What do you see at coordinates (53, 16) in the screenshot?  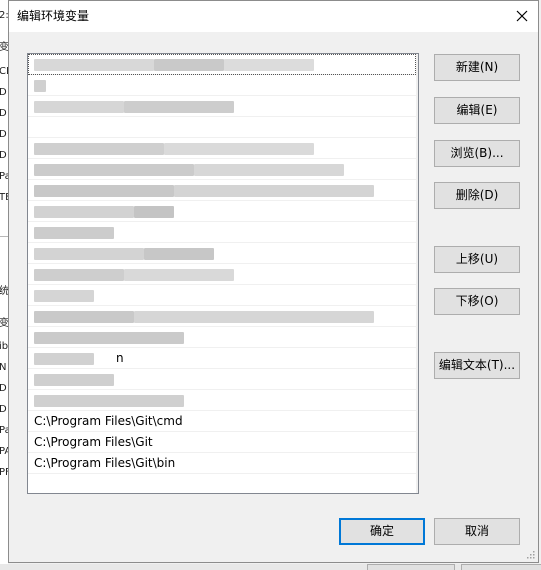 I see `dialog-title: 编辑环境变量` at bounding box center [53, 16].